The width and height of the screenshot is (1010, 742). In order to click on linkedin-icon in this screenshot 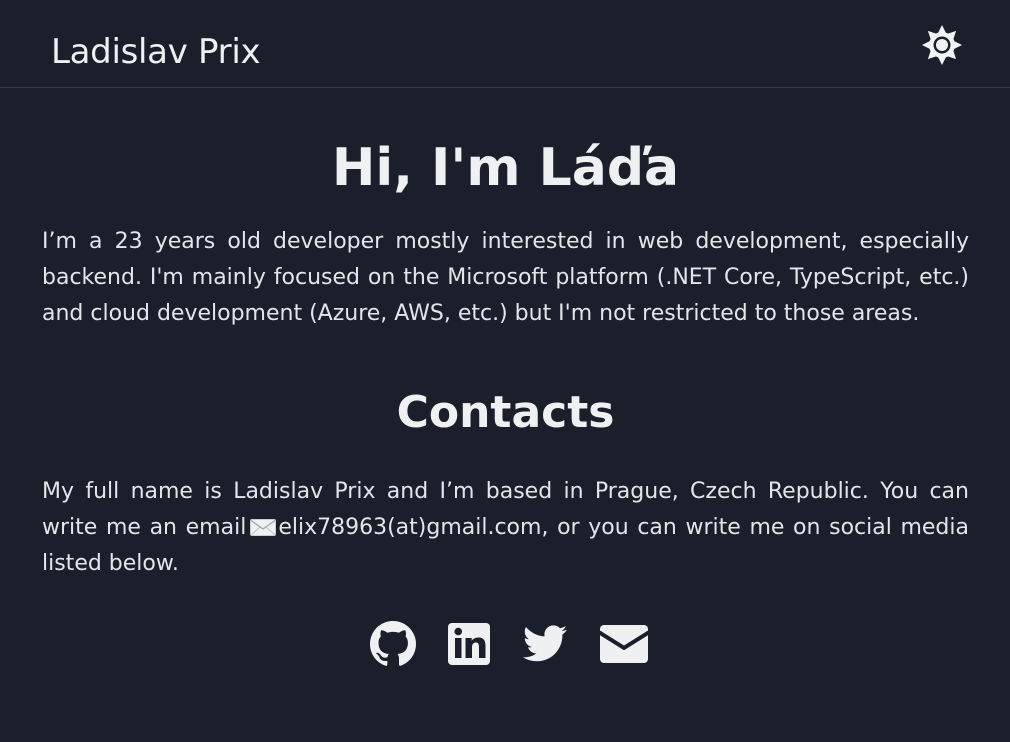, I will do `click(468, 644)`.